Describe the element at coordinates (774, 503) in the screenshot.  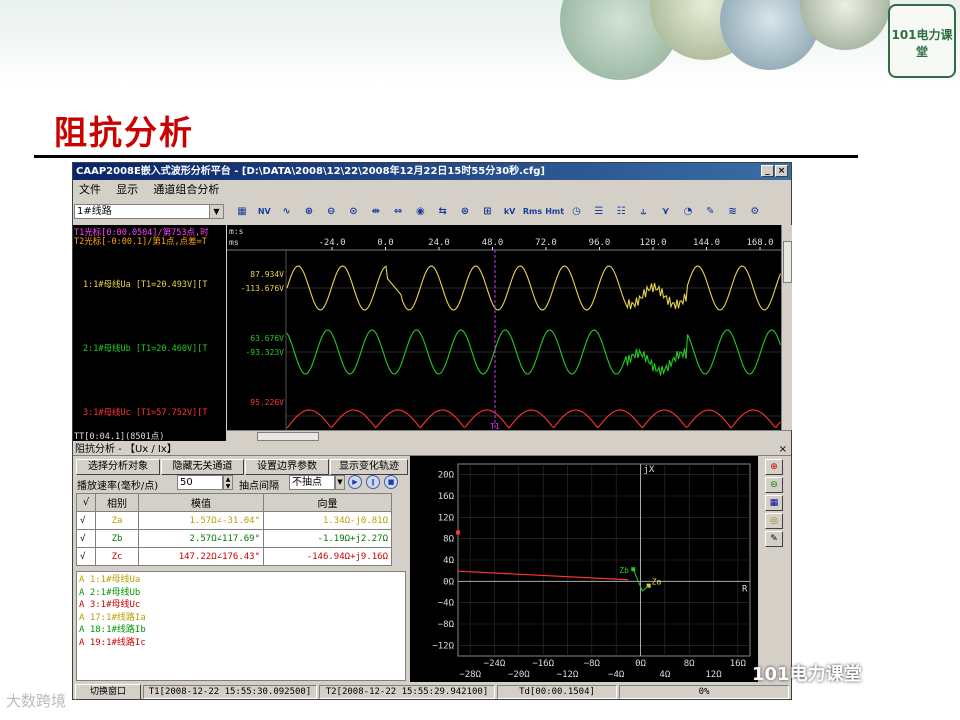
I see `grid-icon: ▦` at that location.